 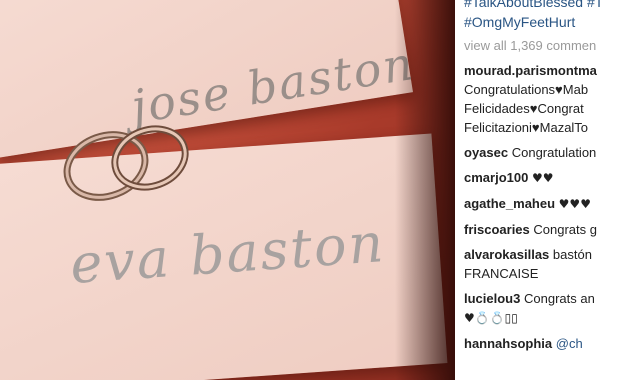 I want to click on heart-icon: ♥♥, so click(x=542, y=178).